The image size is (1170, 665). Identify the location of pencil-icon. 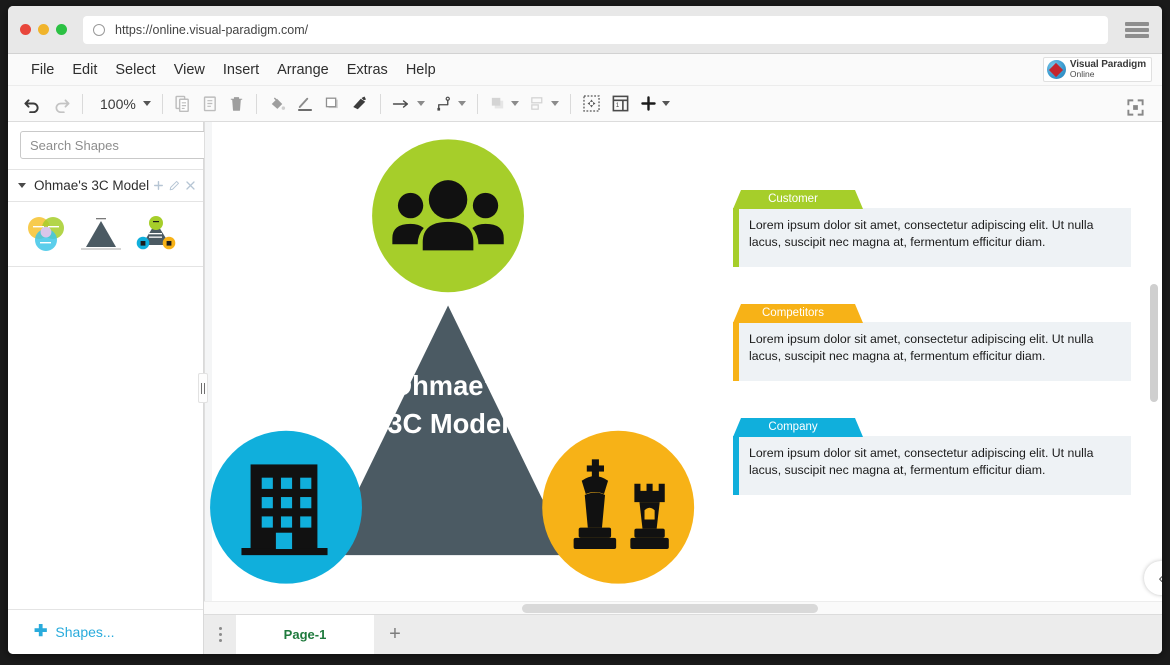
(174, 185).